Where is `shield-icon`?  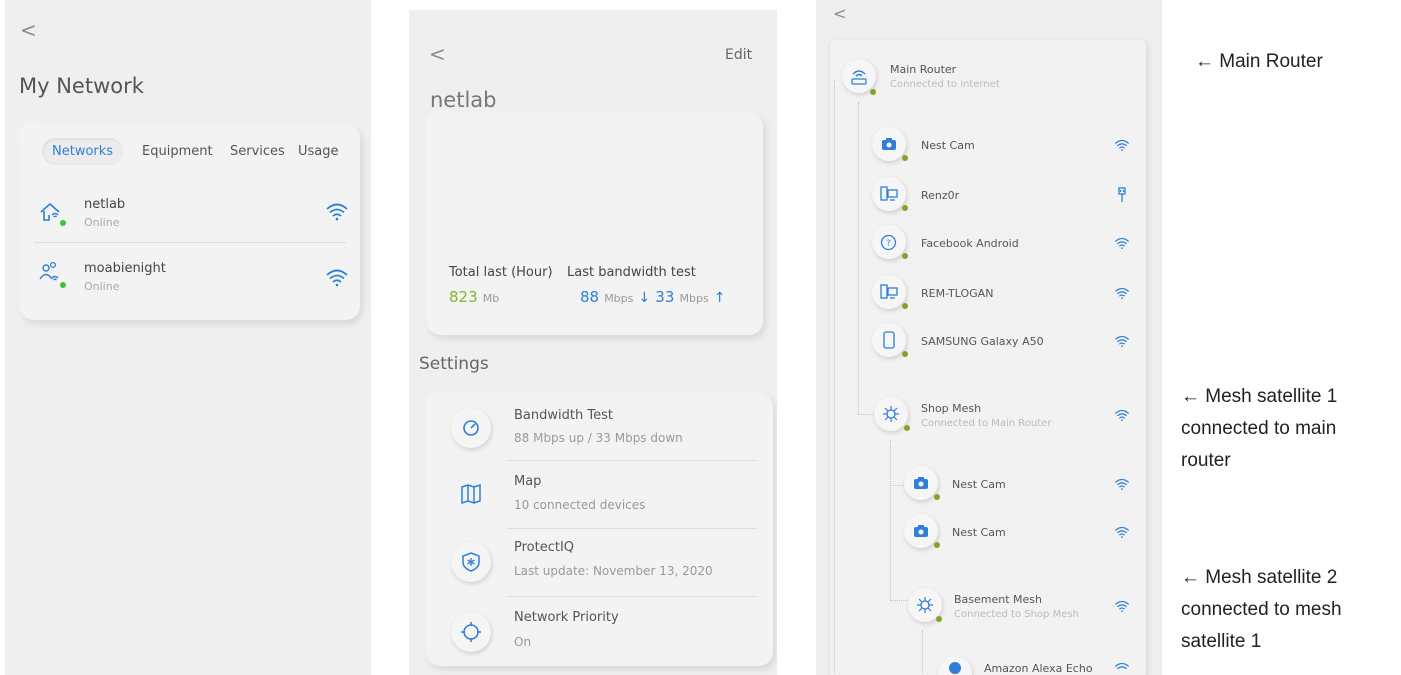
shield-icon is located at coordinates (471, 562).